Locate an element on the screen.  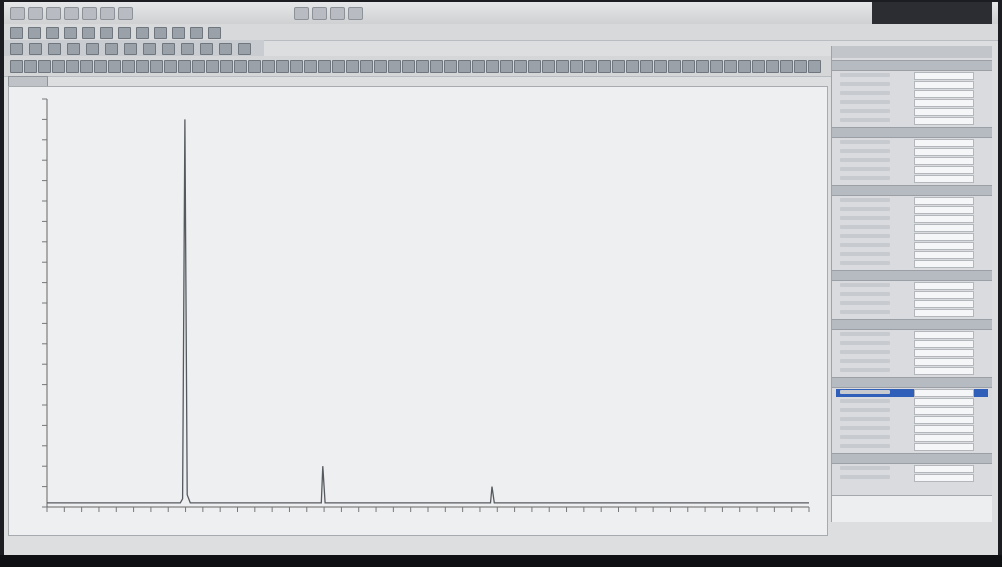
file-icon is located at coordinates (17, 13).